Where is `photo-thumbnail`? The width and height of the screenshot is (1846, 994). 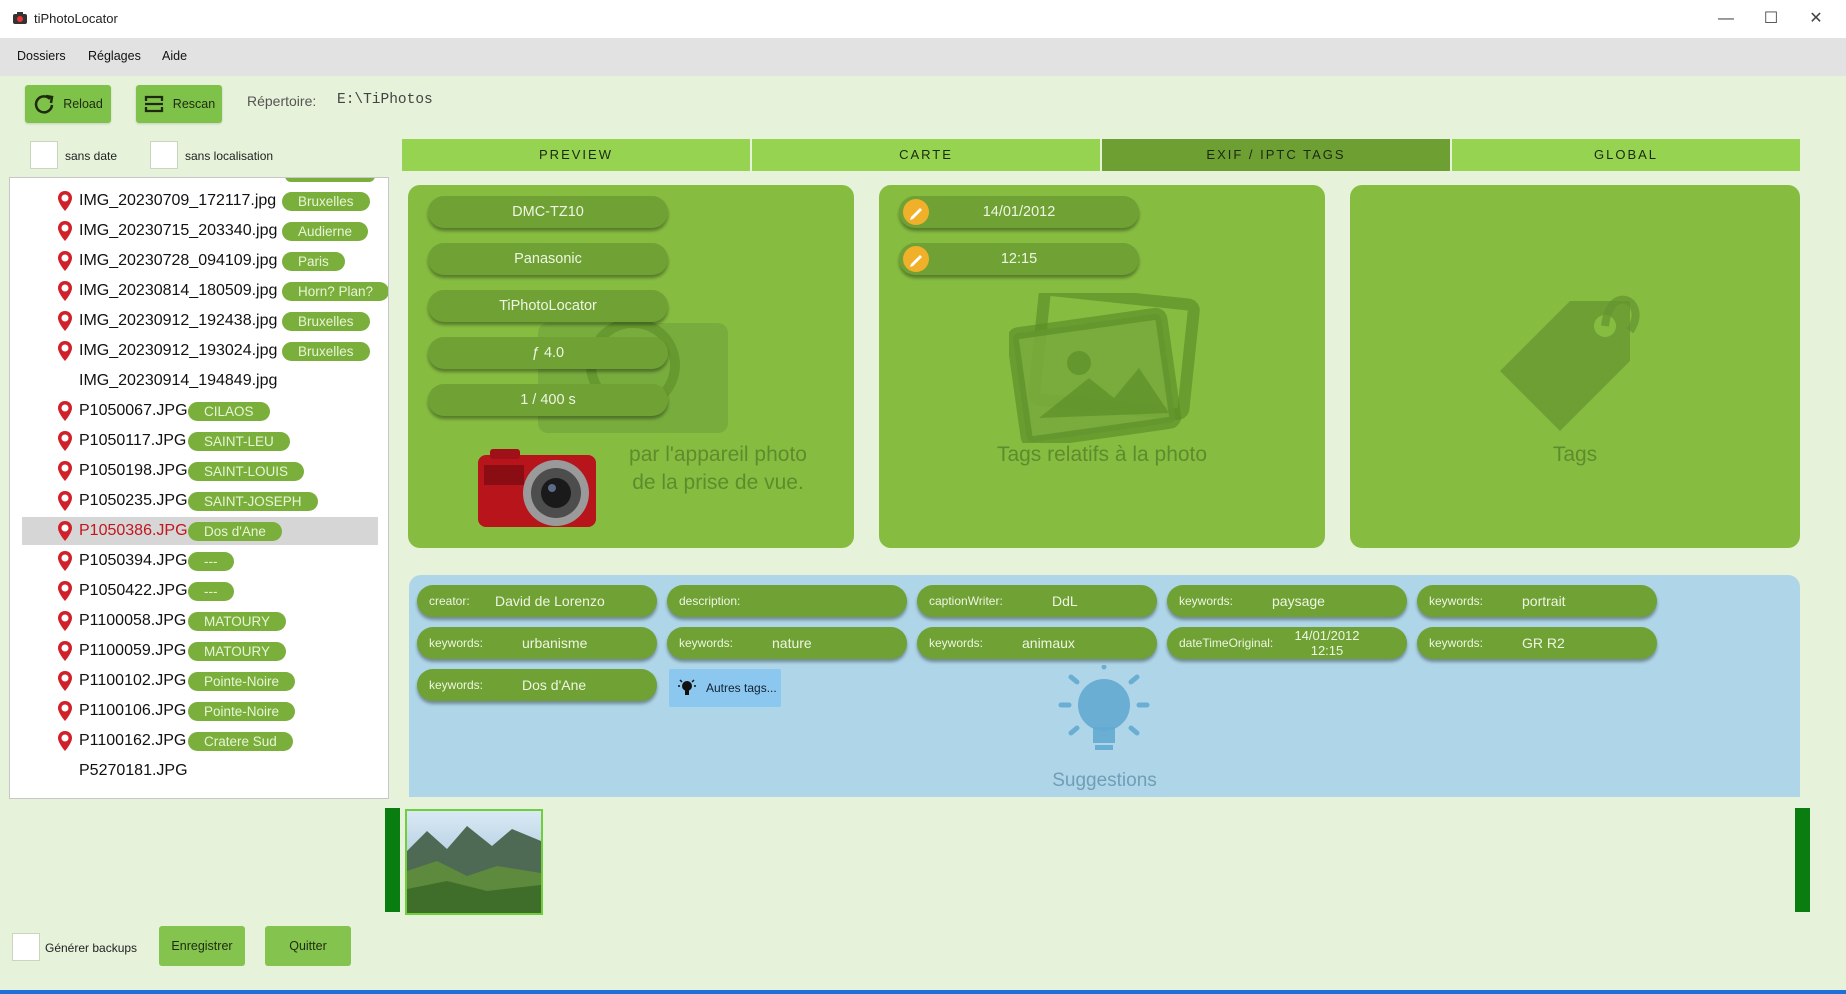
photo-thumbnail is located at coordinates (474, 862).